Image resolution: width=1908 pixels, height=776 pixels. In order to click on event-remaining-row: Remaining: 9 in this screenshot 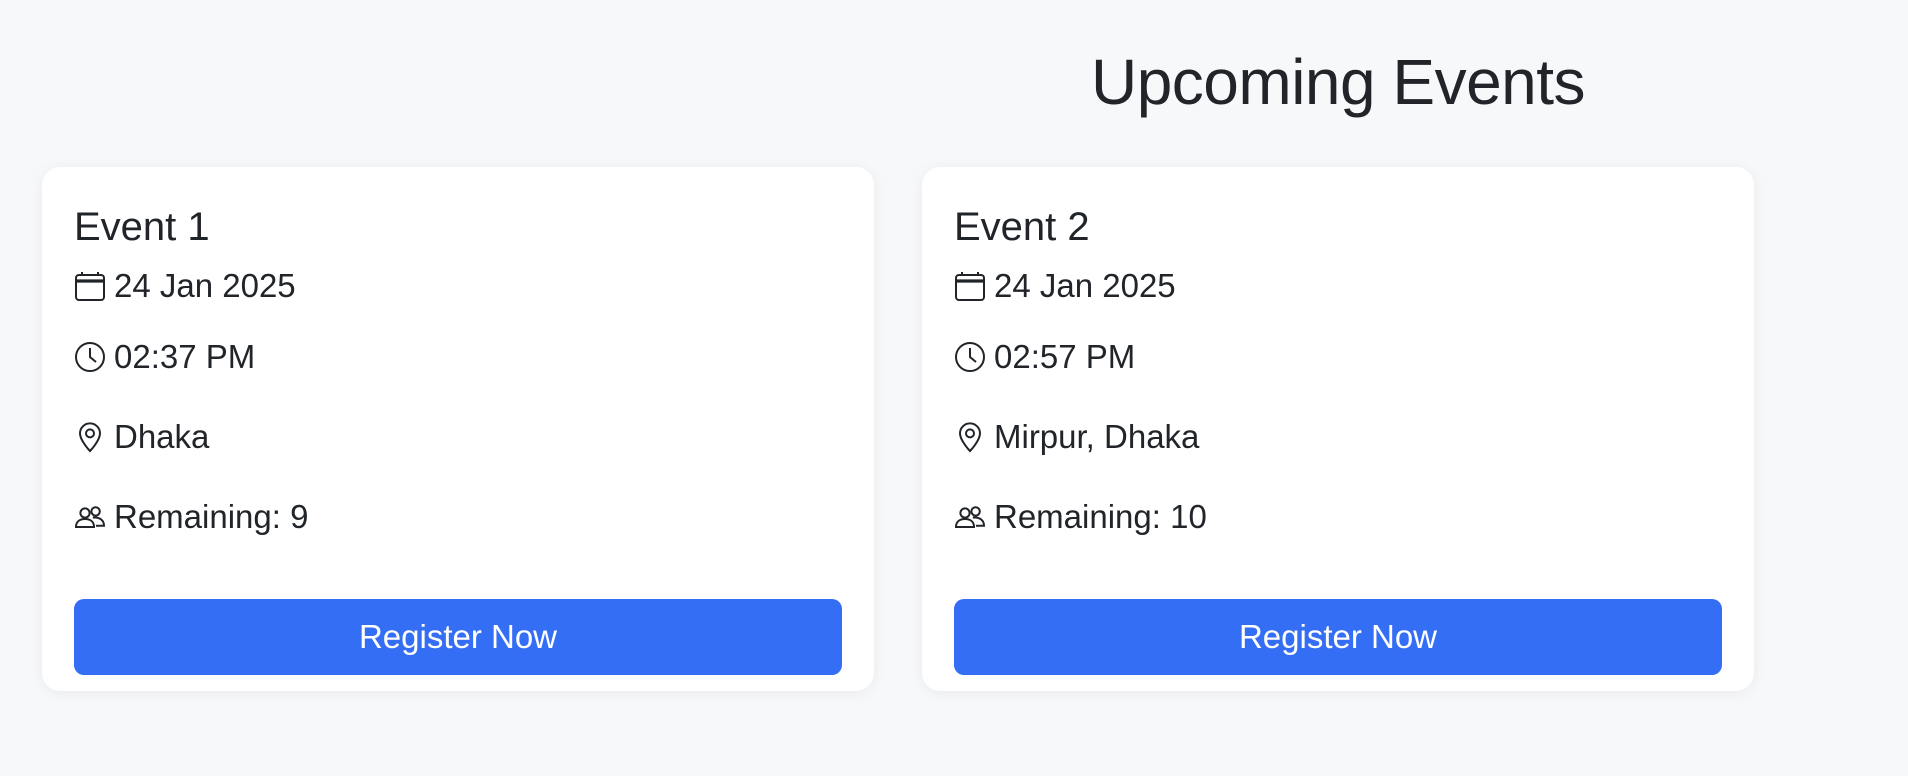, I will do `click(458, 517)`.